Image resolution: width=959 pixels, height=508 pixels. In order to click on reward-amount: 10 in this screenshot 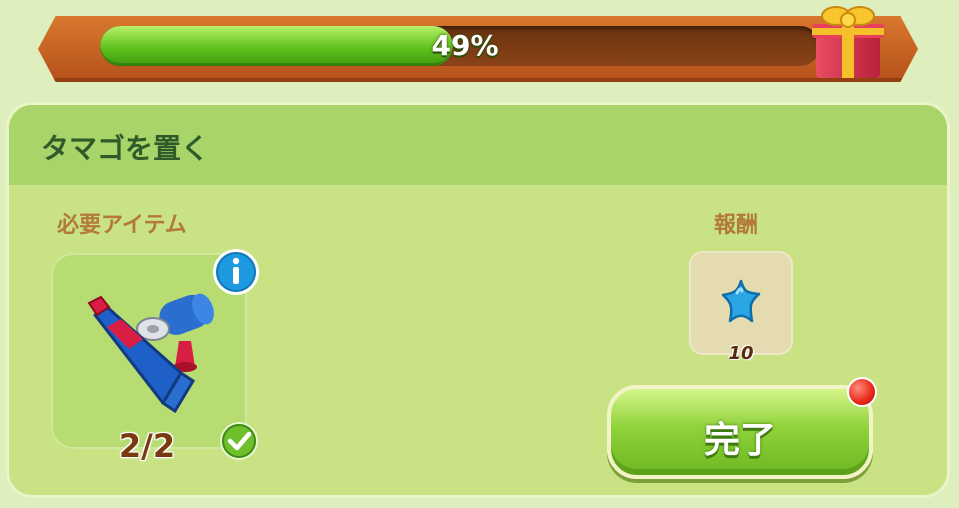, I will do `click(741, 353)`.